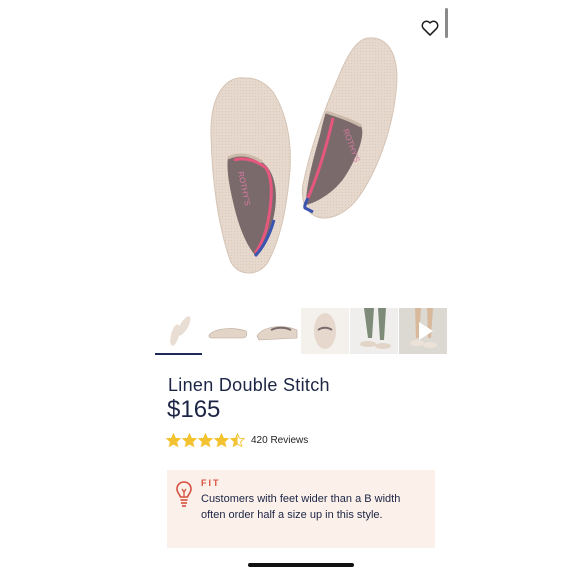  What do you see at coordinates (374, 331) in the screenshot?
I see `thumbnail-on-foot-walking` at bounding box center [374, 331].